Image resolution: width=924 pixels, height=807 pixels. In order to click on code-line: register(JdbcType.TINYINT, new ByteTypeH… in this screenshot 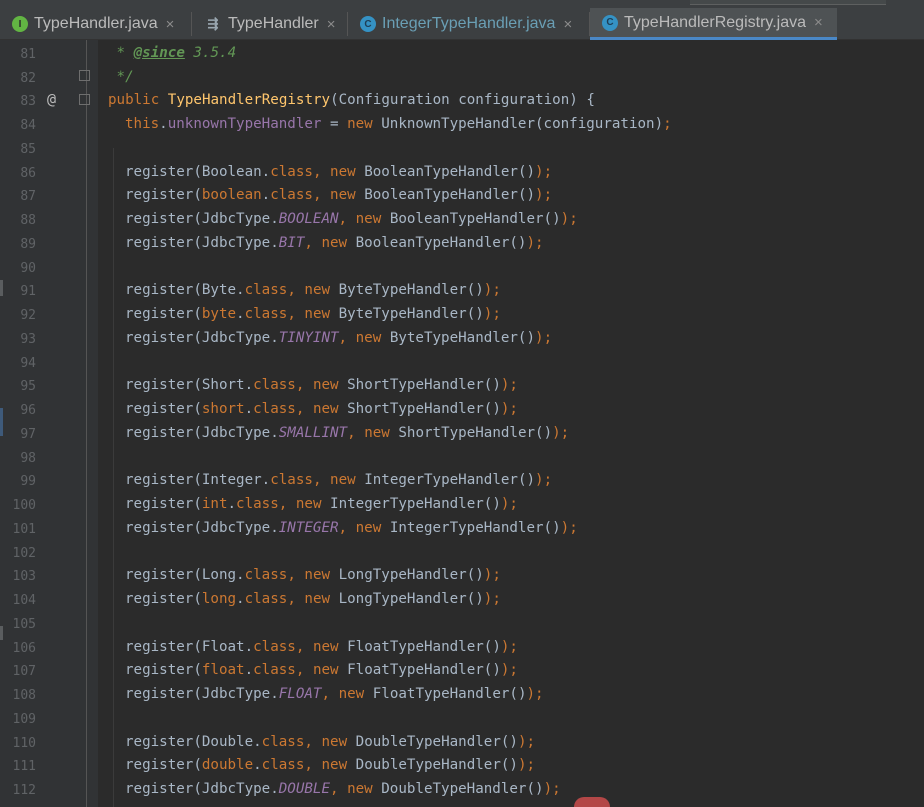, I will do `click(338, 338)`.